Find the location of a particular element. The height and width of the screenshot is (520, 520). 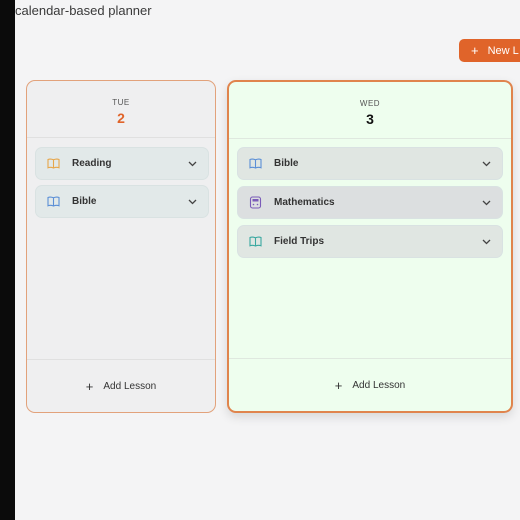

day-header: WED 3 is located at coordinates (370, 110).